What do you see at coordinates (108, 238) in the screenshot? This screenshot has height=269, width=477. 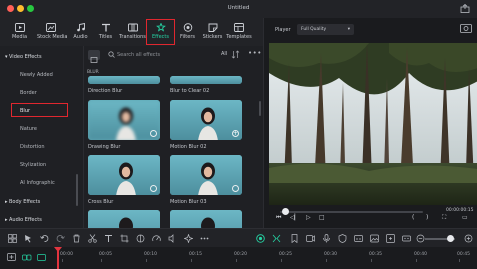 I see `text-icon` at bounding box center [108, 238].